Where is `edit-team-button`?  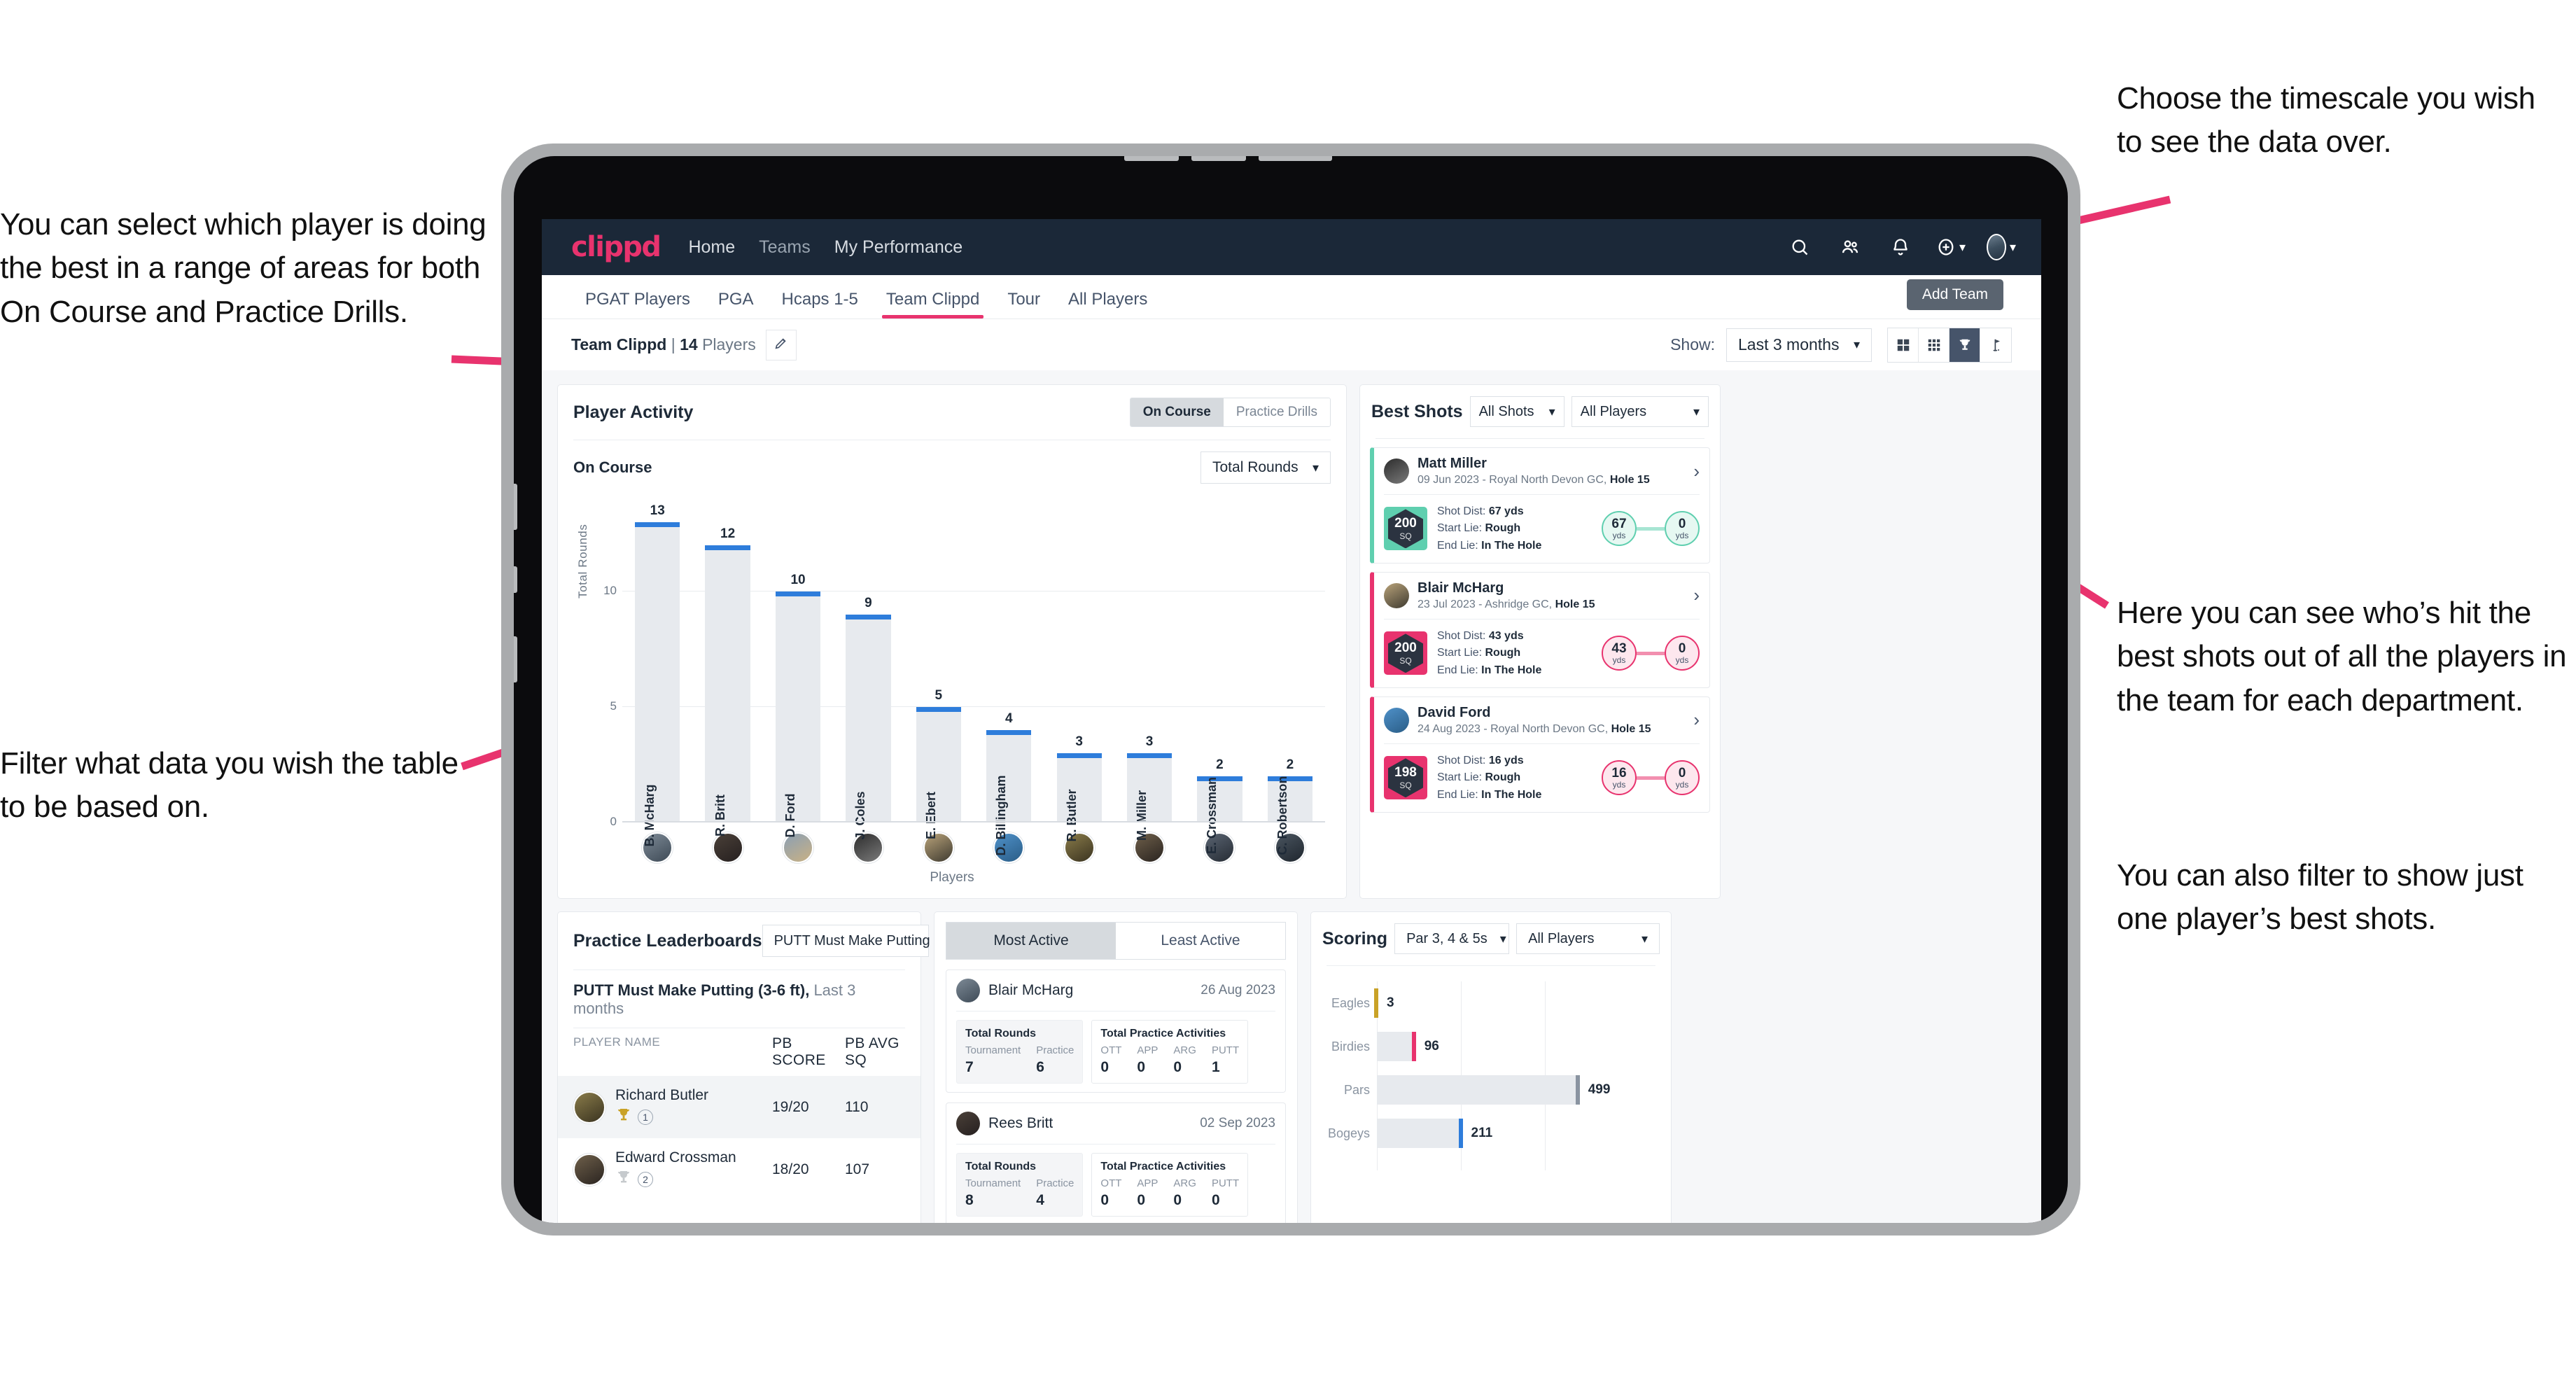 edit-team-button is located at coordinates (781, 344).